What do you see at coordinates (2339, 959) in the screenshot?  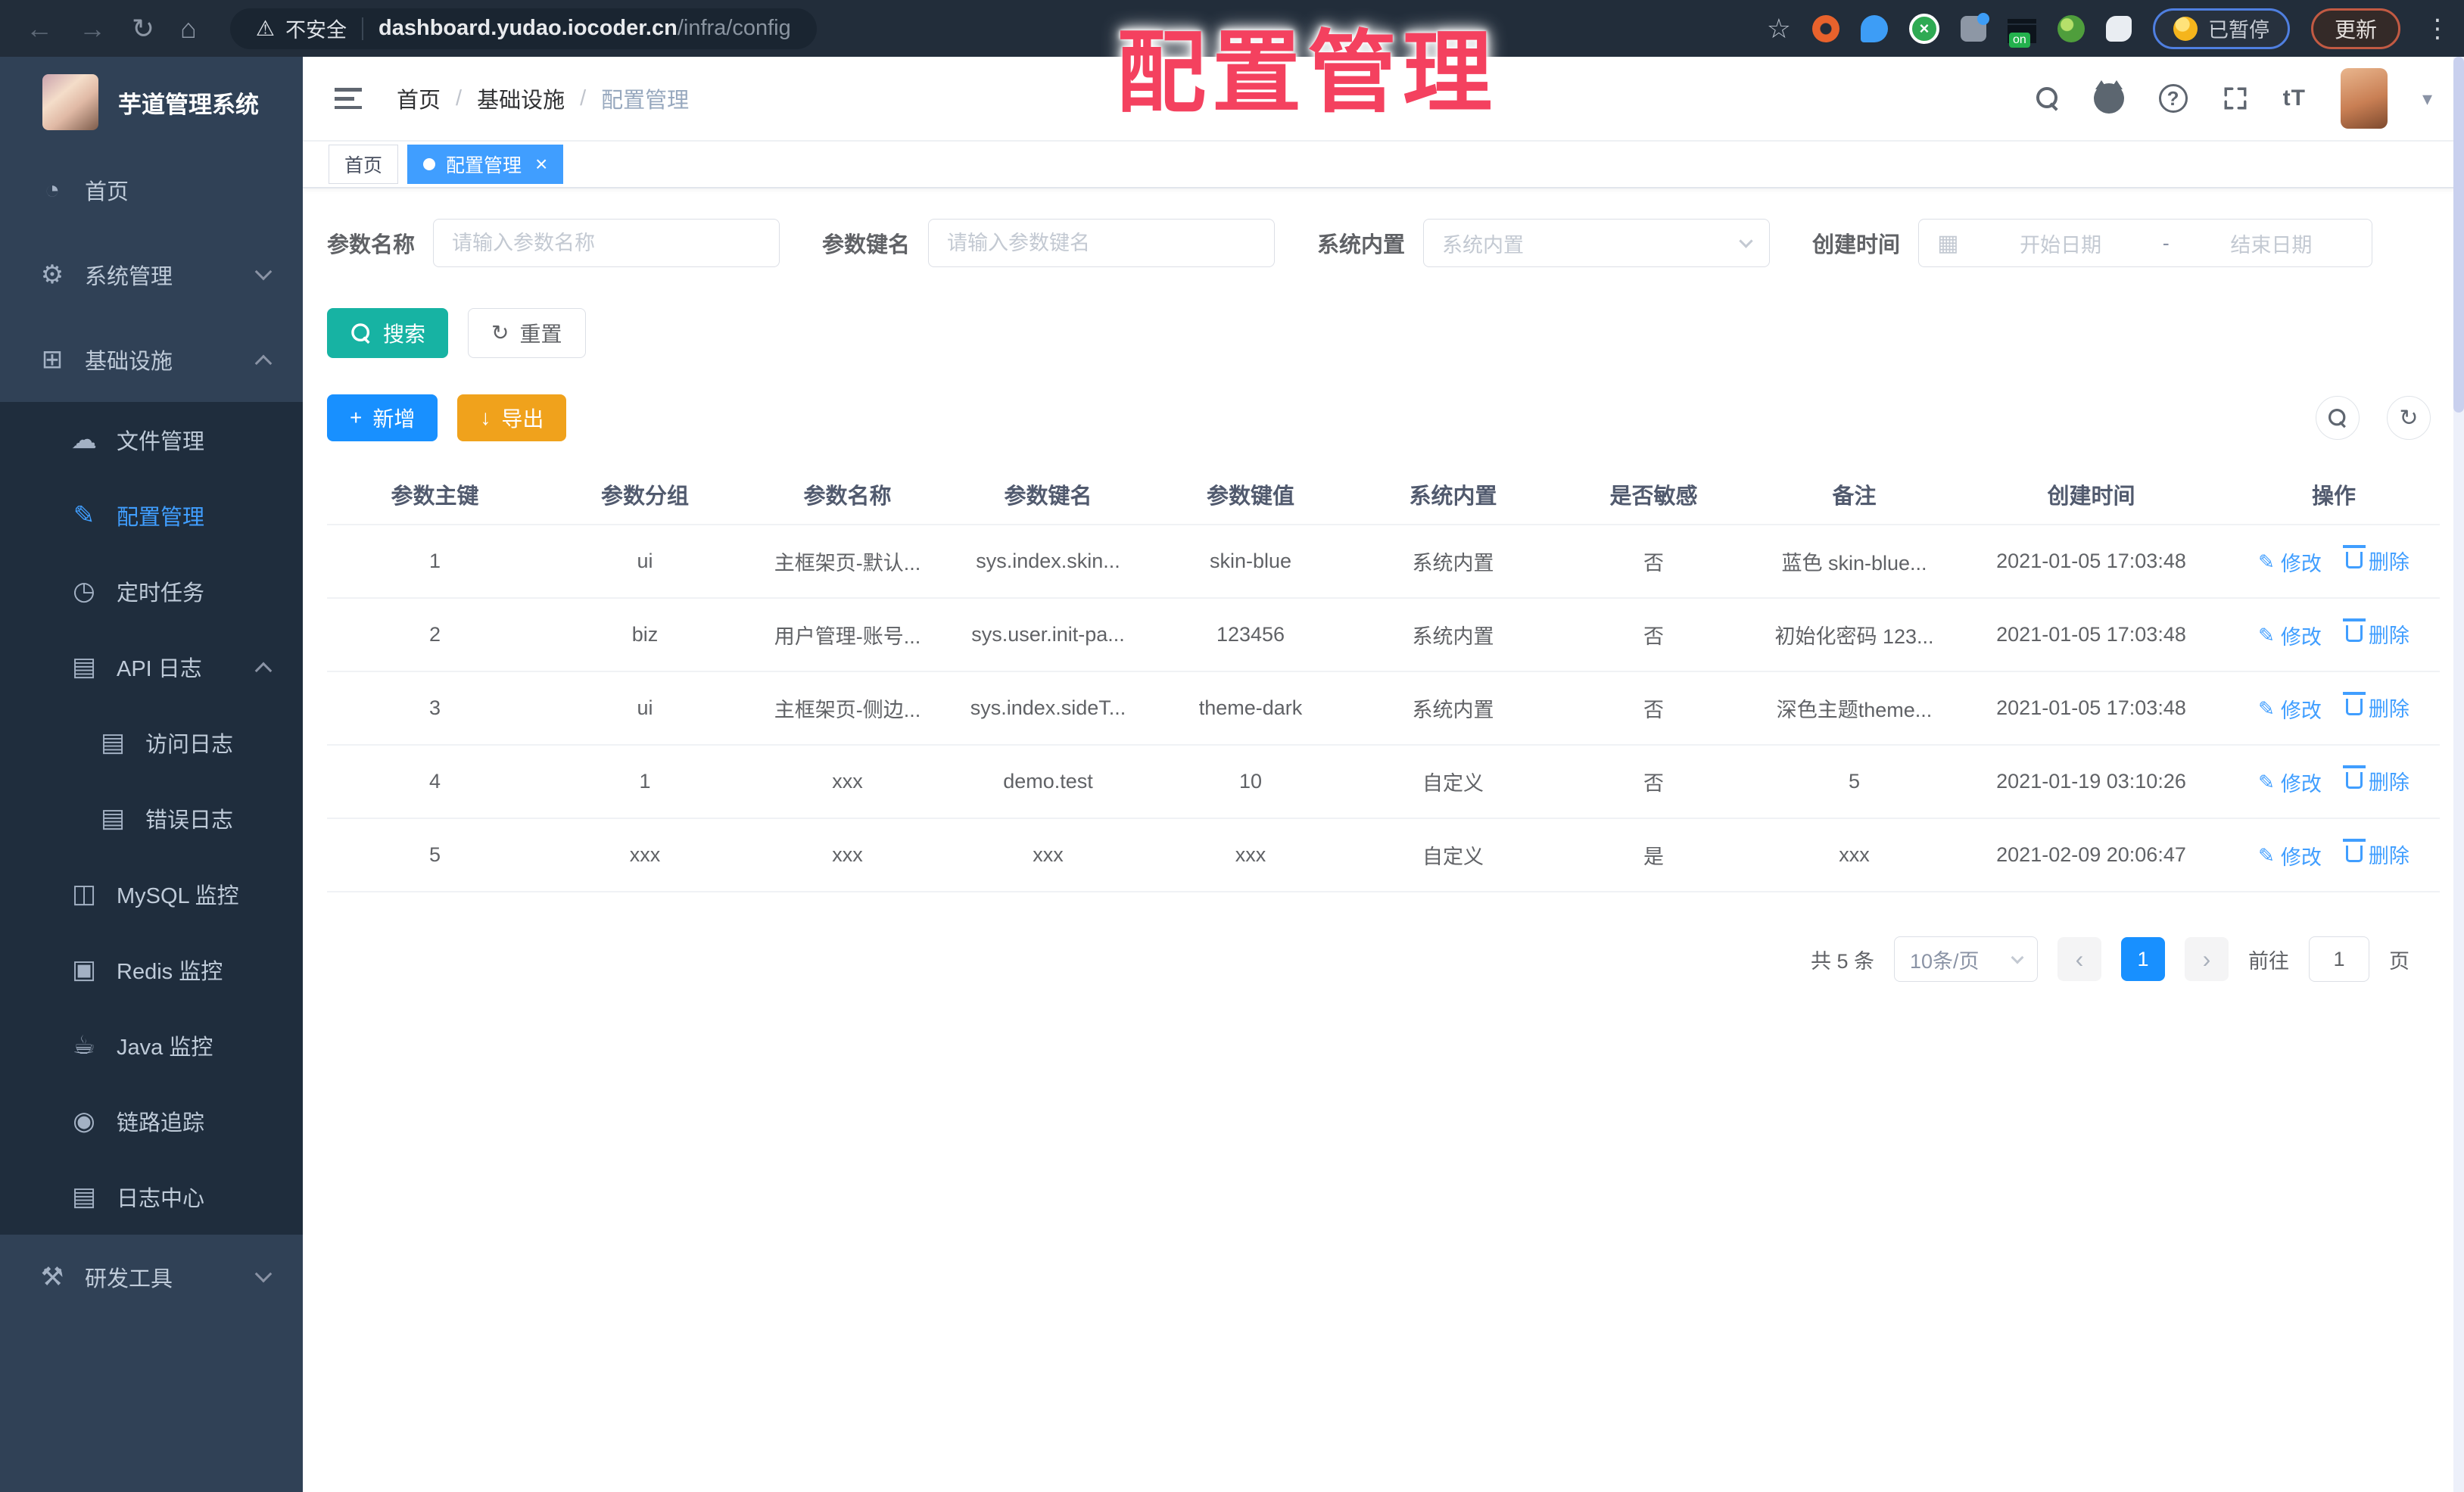 I see `goto-page-input` at bounding box center [2339, 959].